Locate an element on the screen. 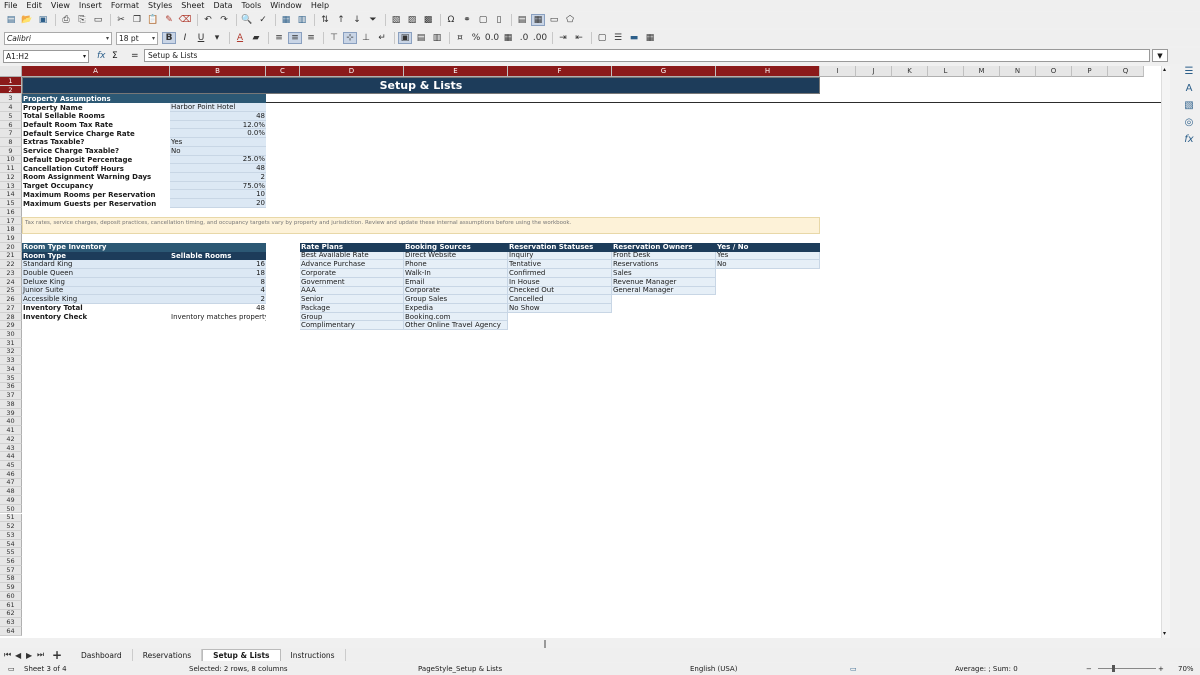  list-item: Confirmed is located at coordinates (560, 273).